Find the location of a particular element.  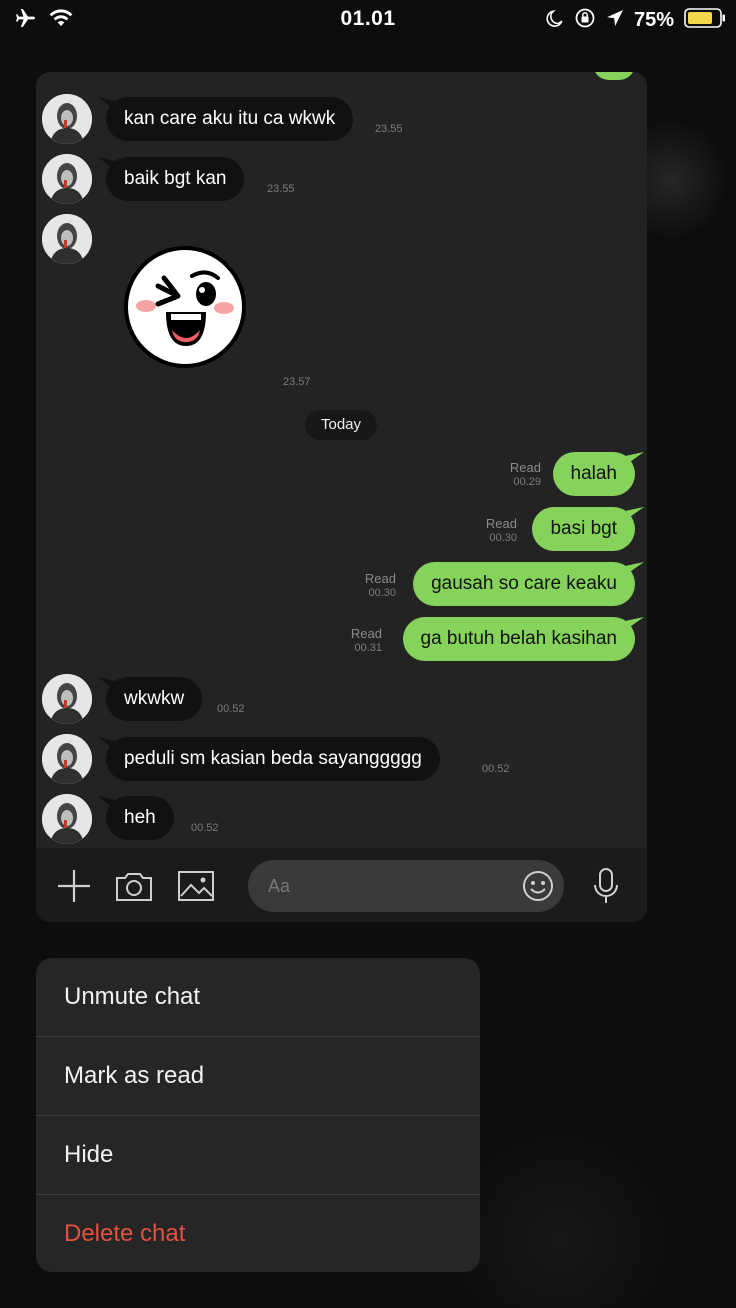

location-arrow-icon is located at coordinates (615, 20).